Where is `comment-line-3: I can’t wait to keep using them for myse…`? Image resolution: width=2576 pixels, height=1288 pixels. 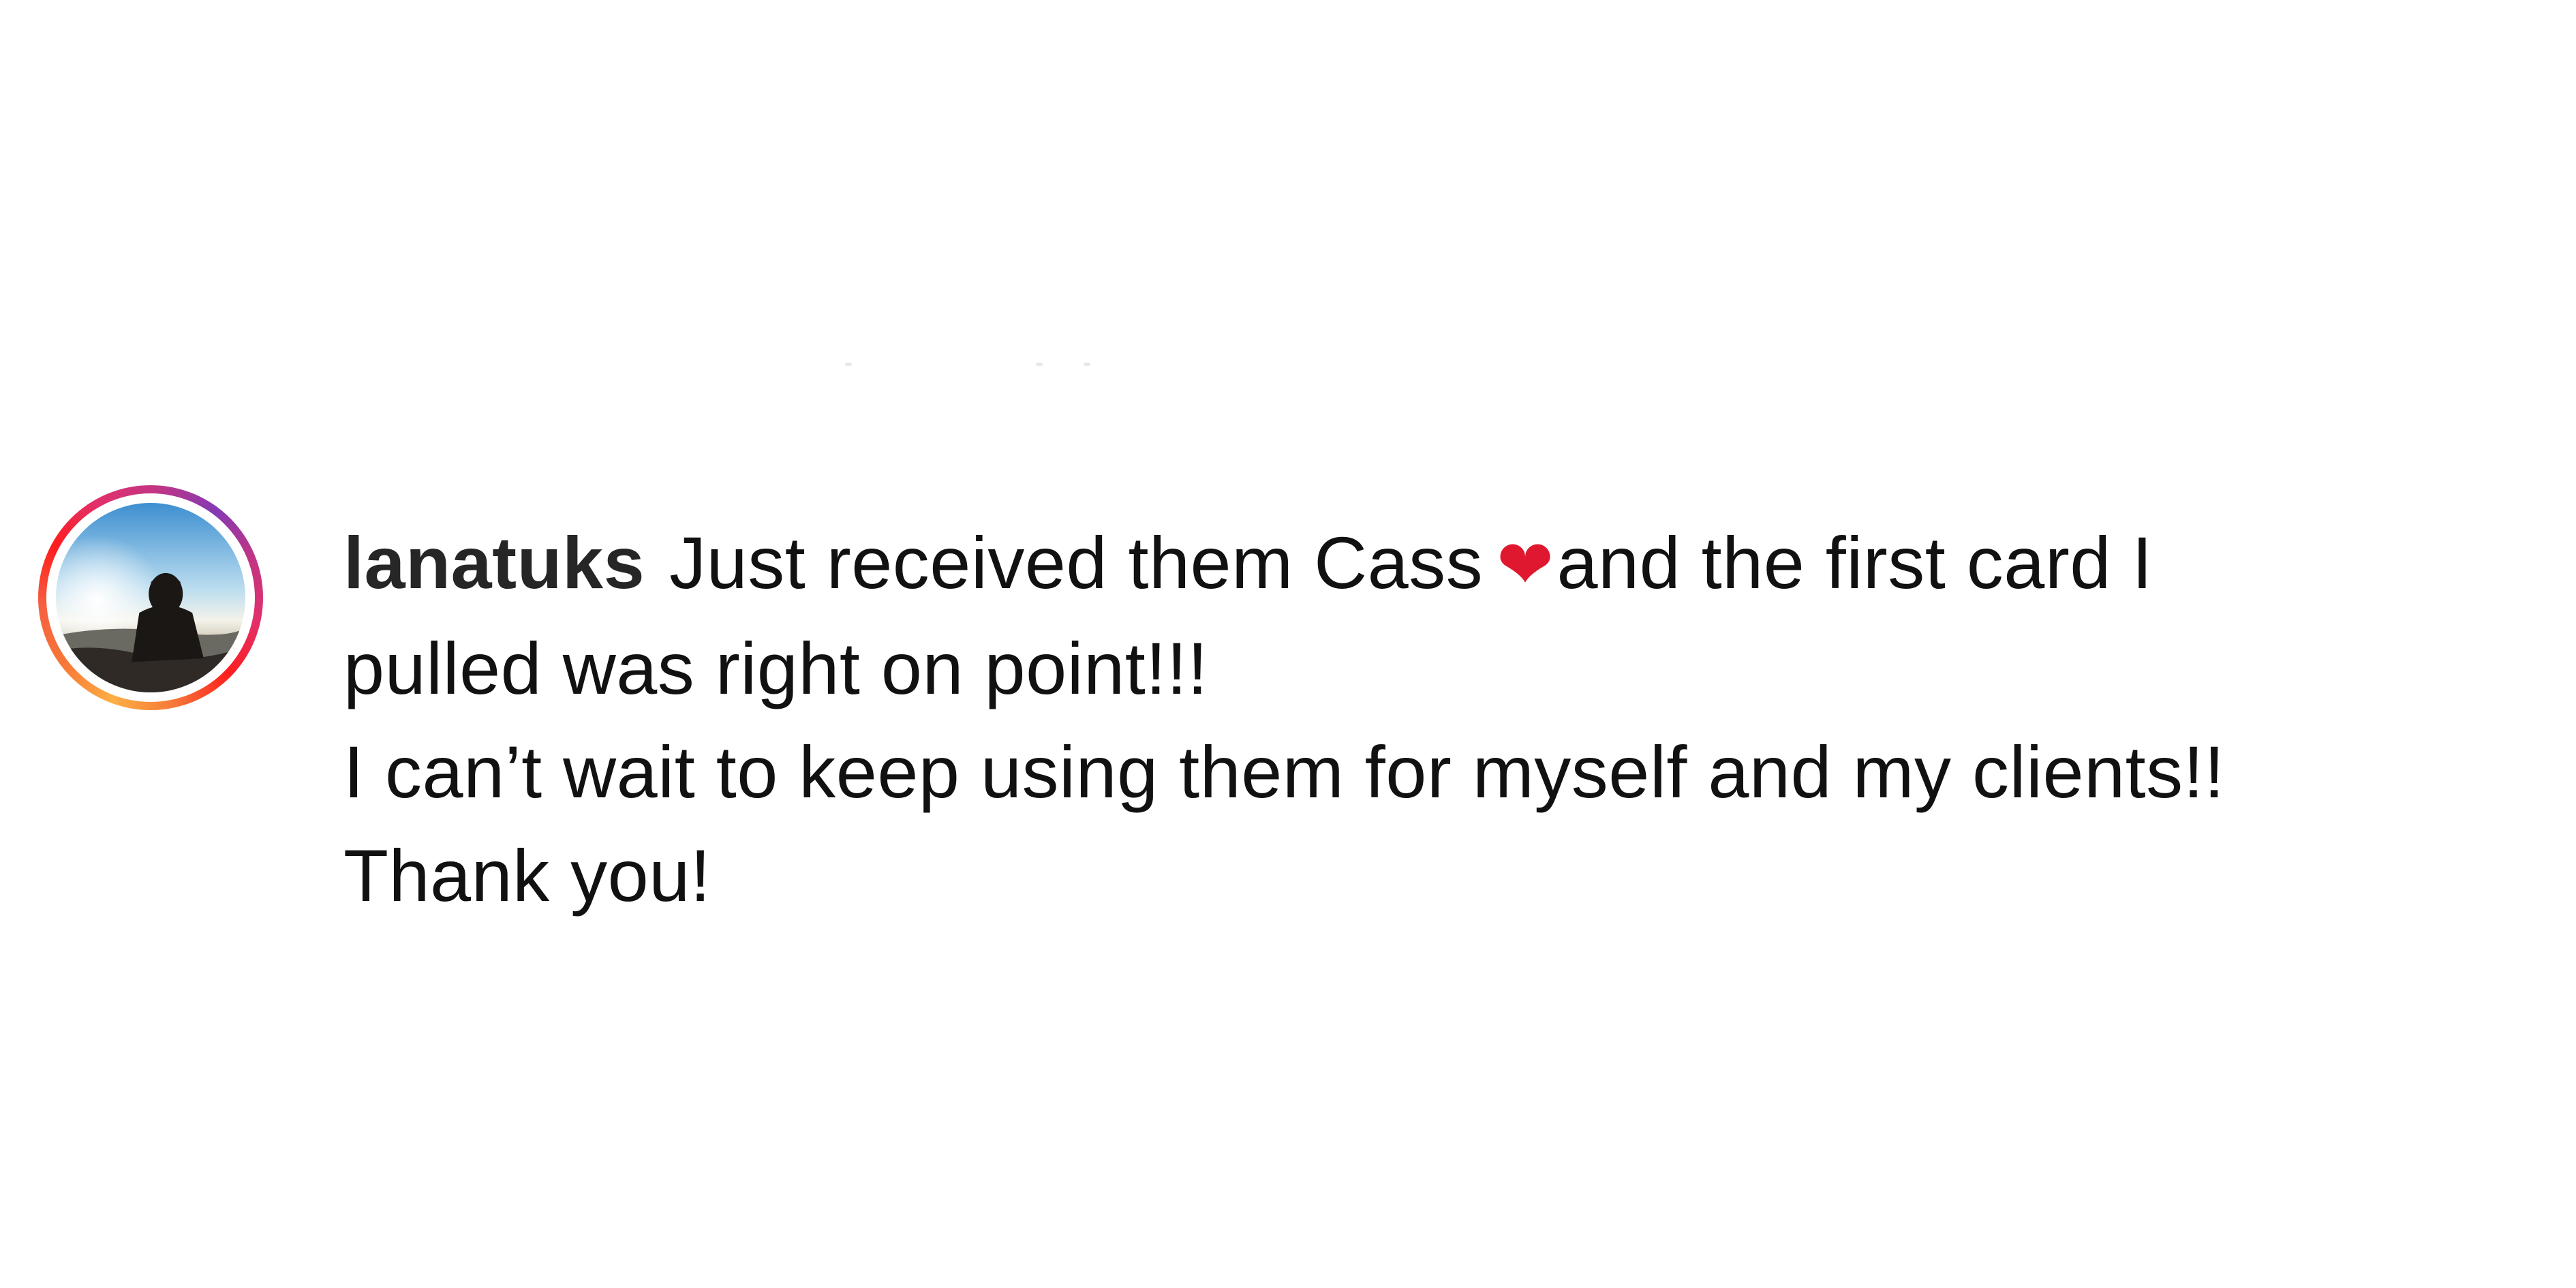
comment-line-3: I can’t wait to keep using them for myse… is located at coordinates (1284, 772).